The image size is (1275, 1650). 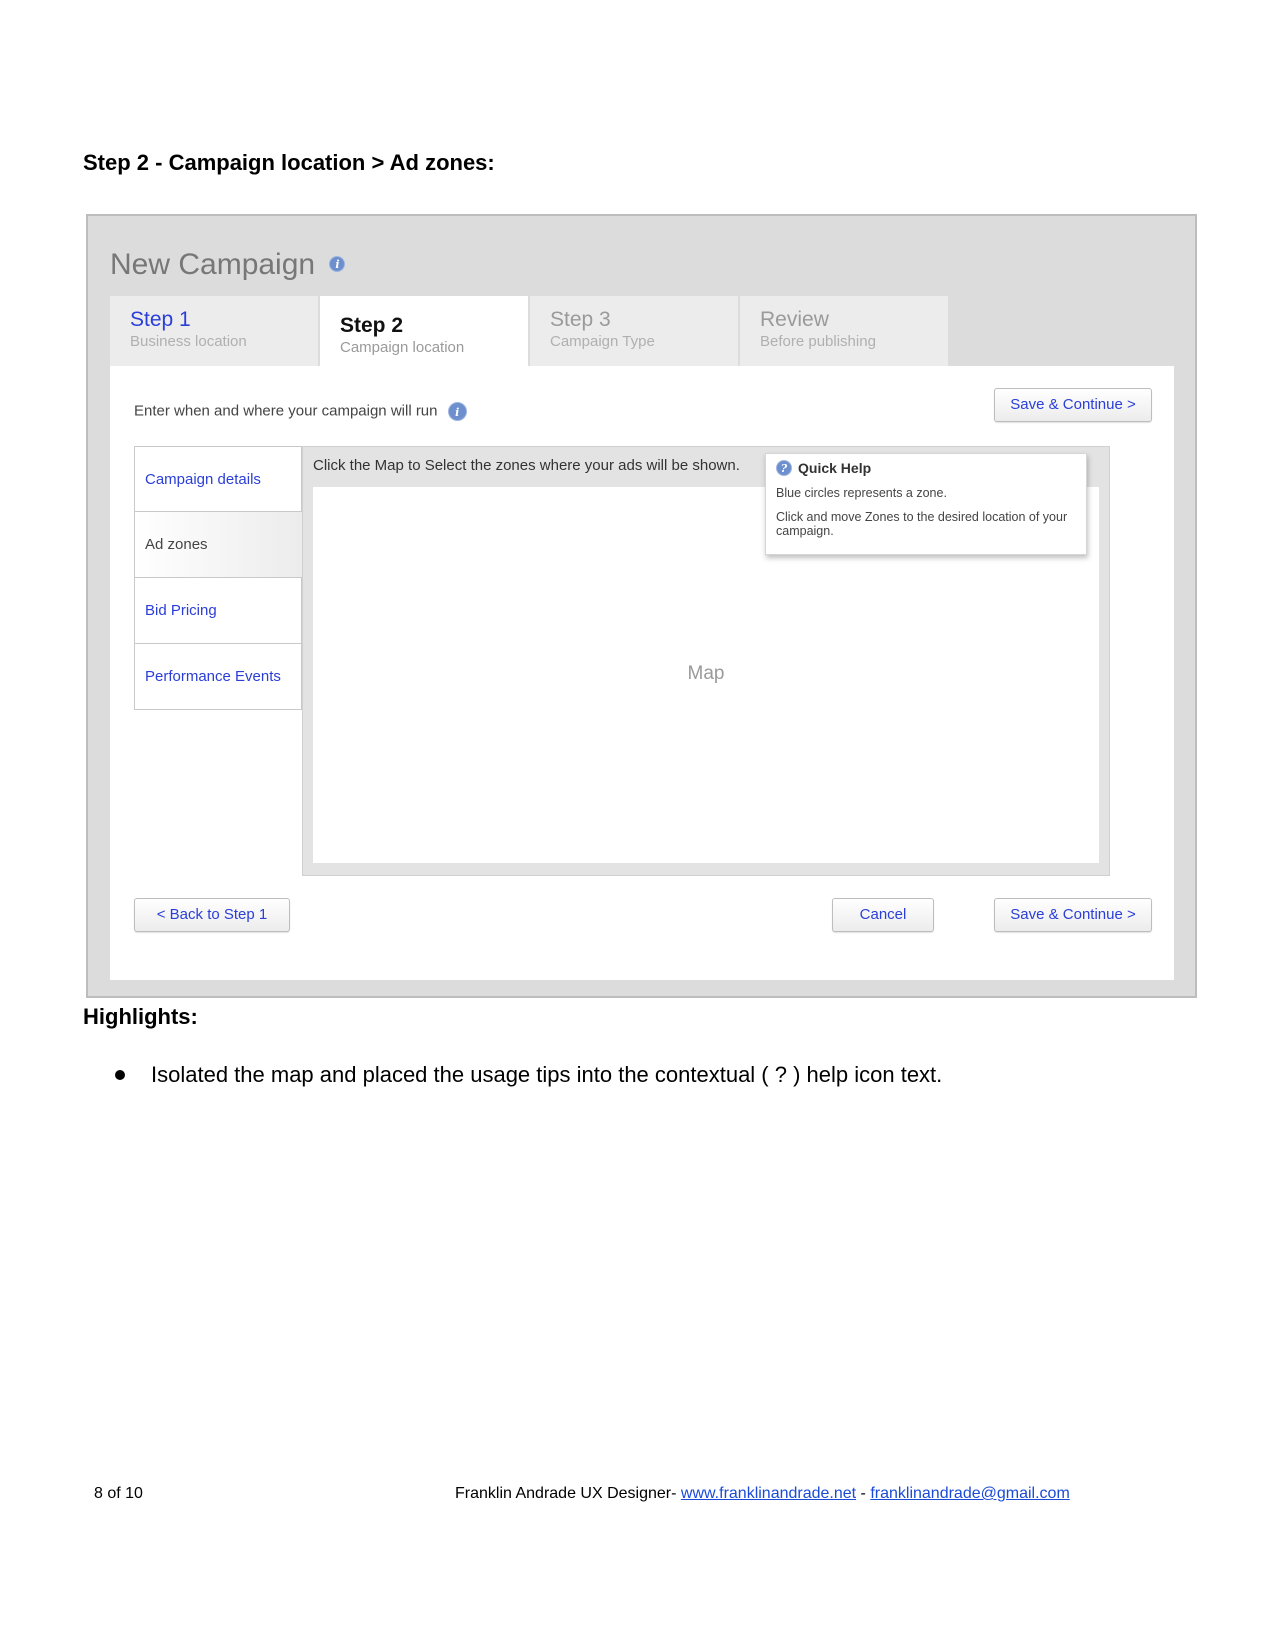 What do you see at coordinates (602, 341) in the screenshot?
I see `tab-sublabel: Campaign Type` at bounding box center [602, 341].